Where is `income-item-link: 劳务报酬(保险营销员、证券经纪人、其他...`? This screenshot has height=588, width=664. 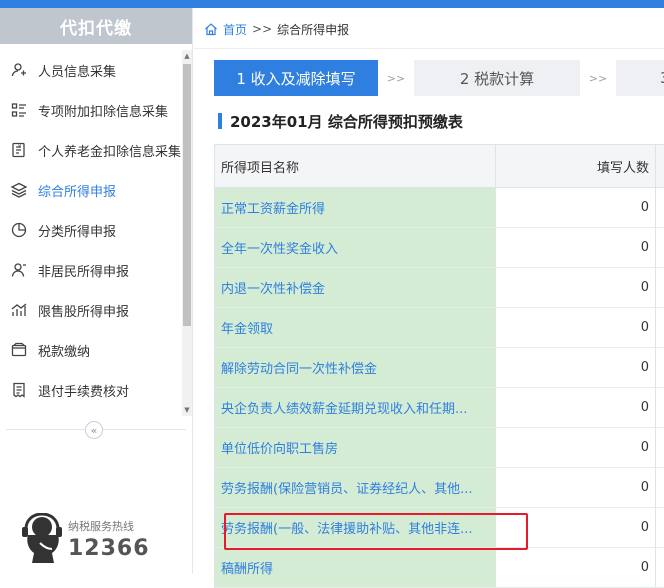 income-item-link: 劳务报酬(保险营销员、证券经纪人、其他... is located at coordinates (356, 487).